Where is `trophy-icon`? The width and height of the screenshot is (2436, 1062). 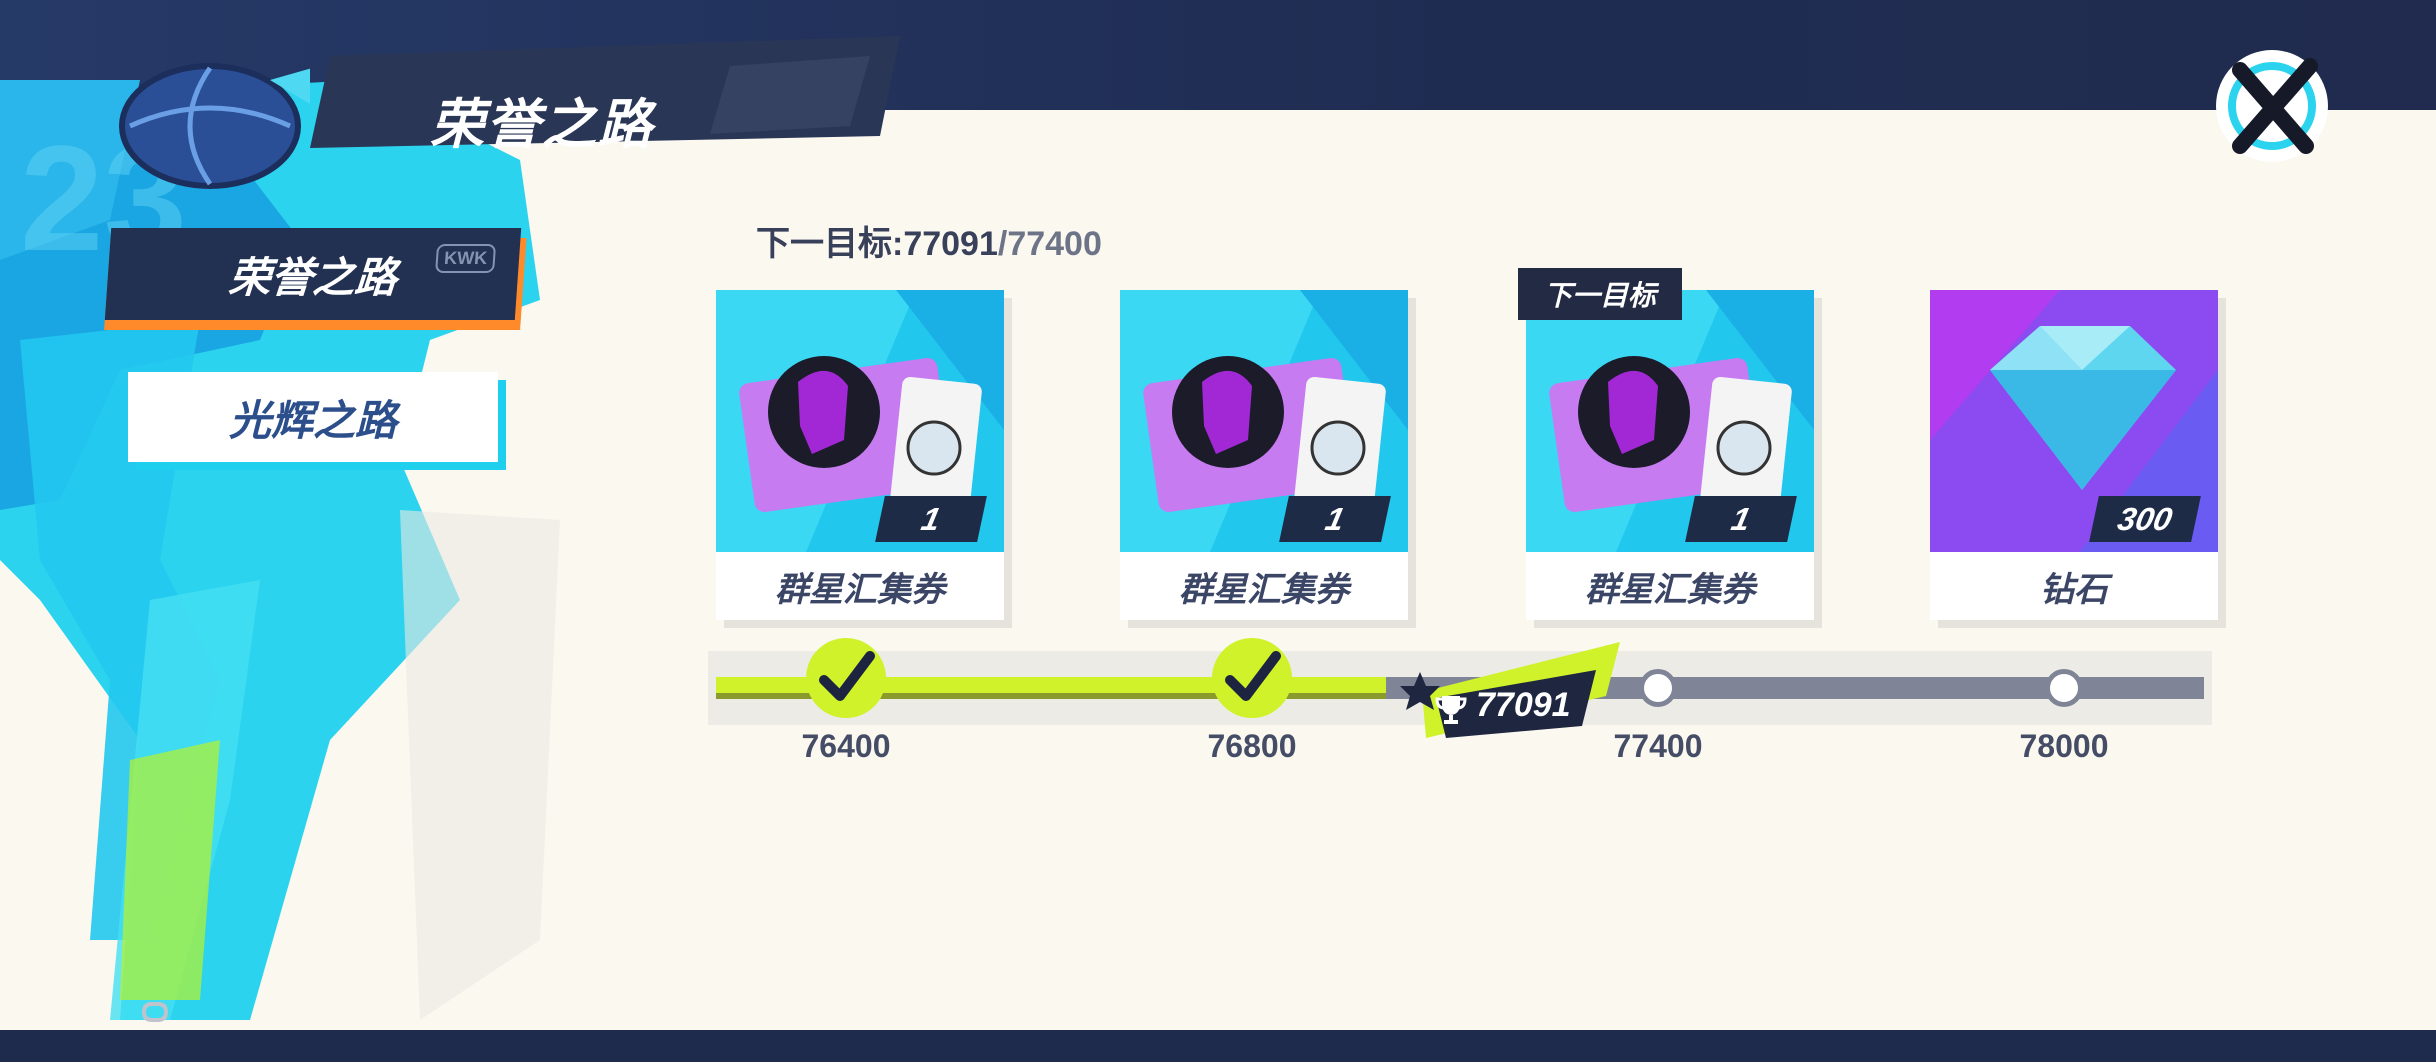
trophy-icon is located at coordinates (1451, 710).